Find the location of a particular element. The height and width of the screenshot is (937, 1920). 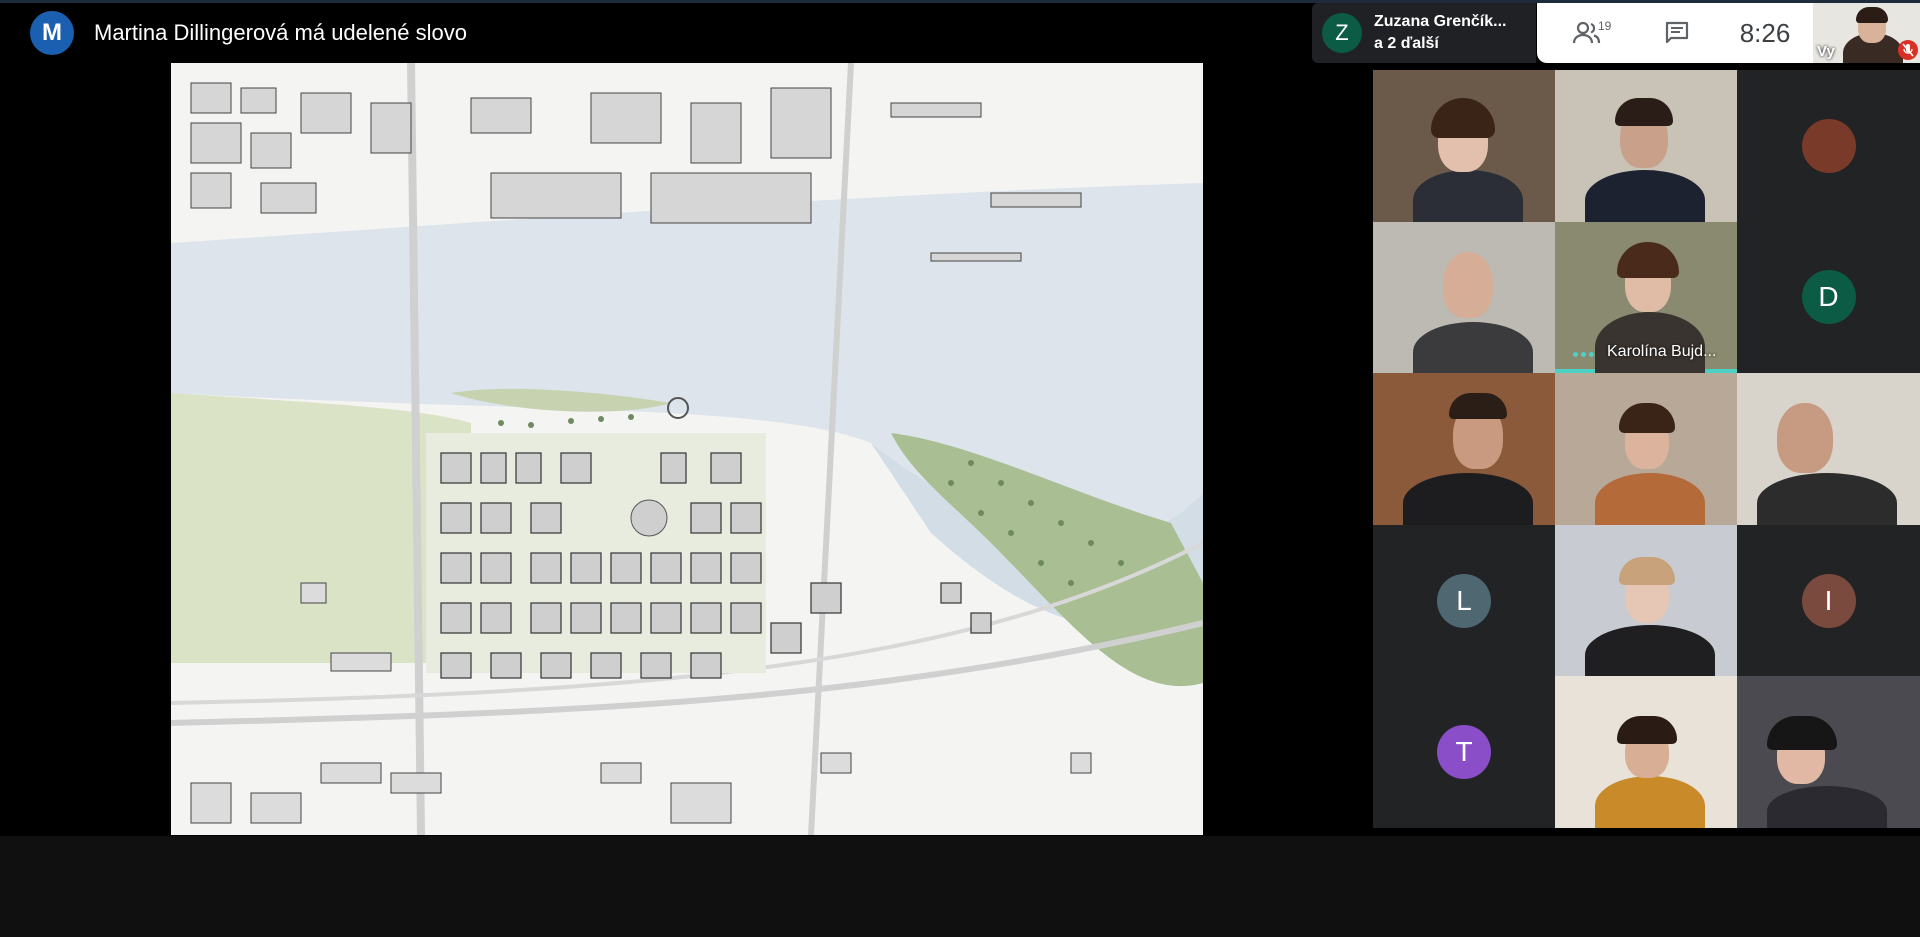

presentation-header: M Martina Dillingerová má udelené slovo is located at coordinates (655, 33).